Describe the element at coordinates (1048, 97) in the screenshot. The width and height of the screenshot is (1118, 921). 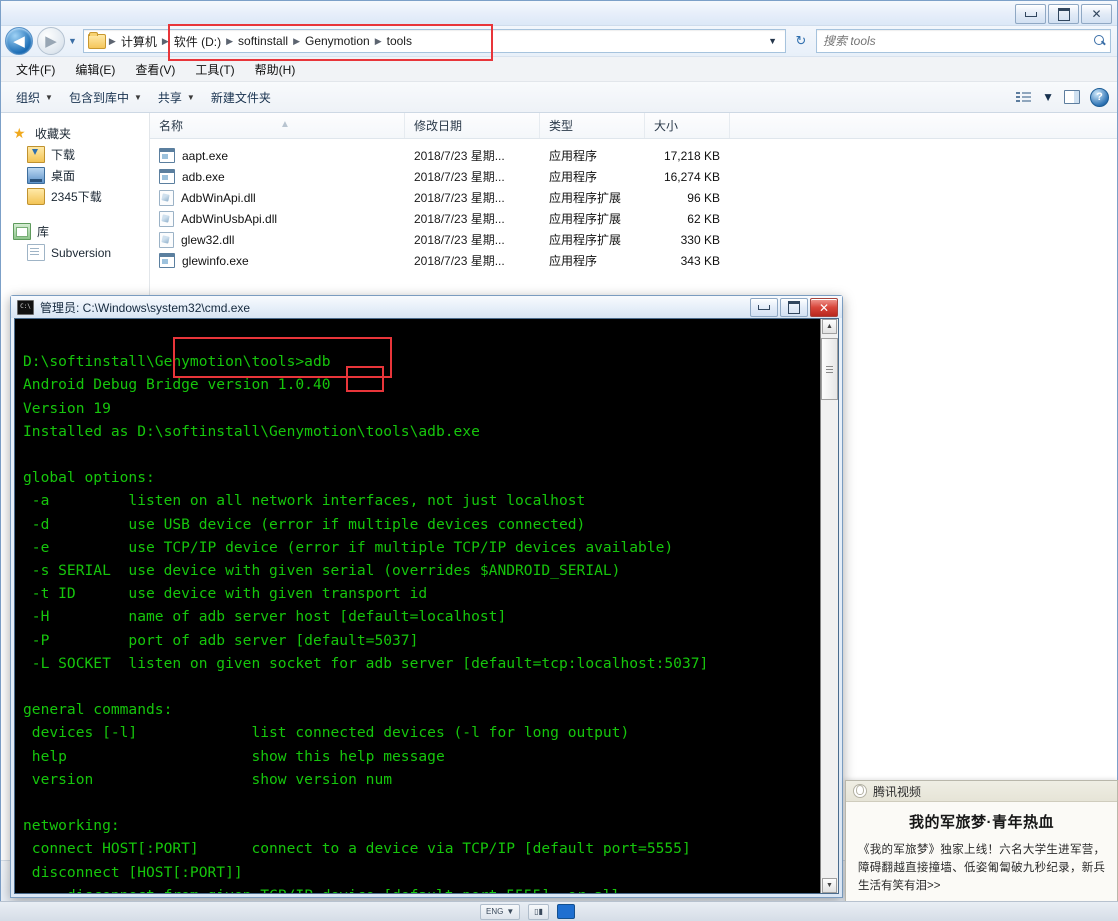
I see `view-mode-chevron-icon: ▼` at that location.